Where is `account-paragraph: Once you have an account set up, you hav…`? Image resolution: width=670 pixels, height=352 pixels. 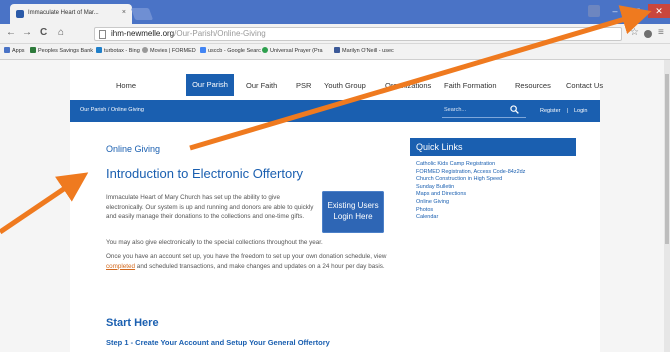
account-paragraph: Once you have an account set up, you hav… is located at coordinates (246, 261).